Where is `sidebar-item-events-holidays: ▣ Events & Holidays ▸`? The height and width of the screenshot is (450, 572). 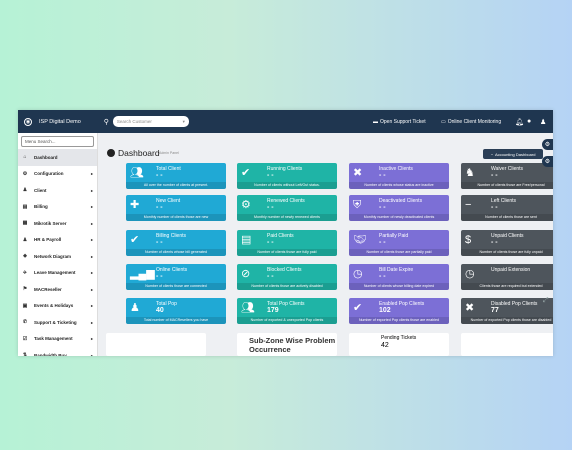 sidebar-item-events-holidays: ▣ Events & Holidays ▸ is located at coordinates (57, 306).